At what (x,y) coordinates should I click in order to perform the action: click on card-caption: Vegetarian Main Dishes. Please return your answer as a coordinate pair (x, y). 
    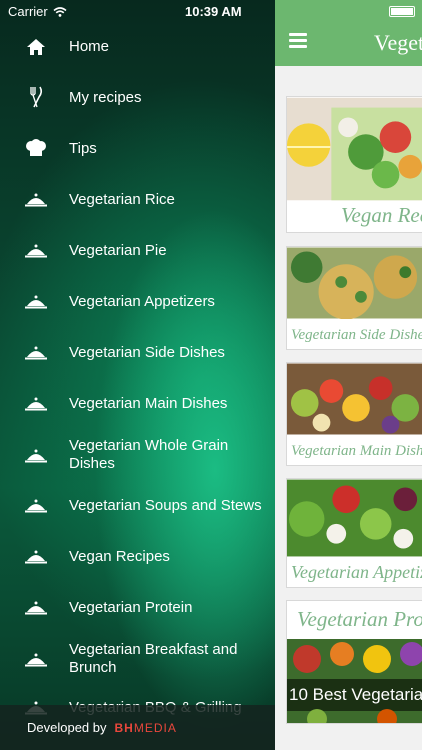
    Looking at the image, I should click on (356, 451).